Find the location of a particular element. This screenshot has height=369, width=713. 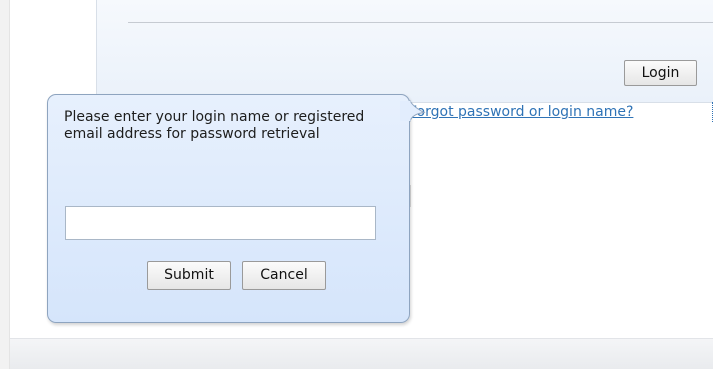

popup-pointer-arrow is located at coordinates (413, 111).